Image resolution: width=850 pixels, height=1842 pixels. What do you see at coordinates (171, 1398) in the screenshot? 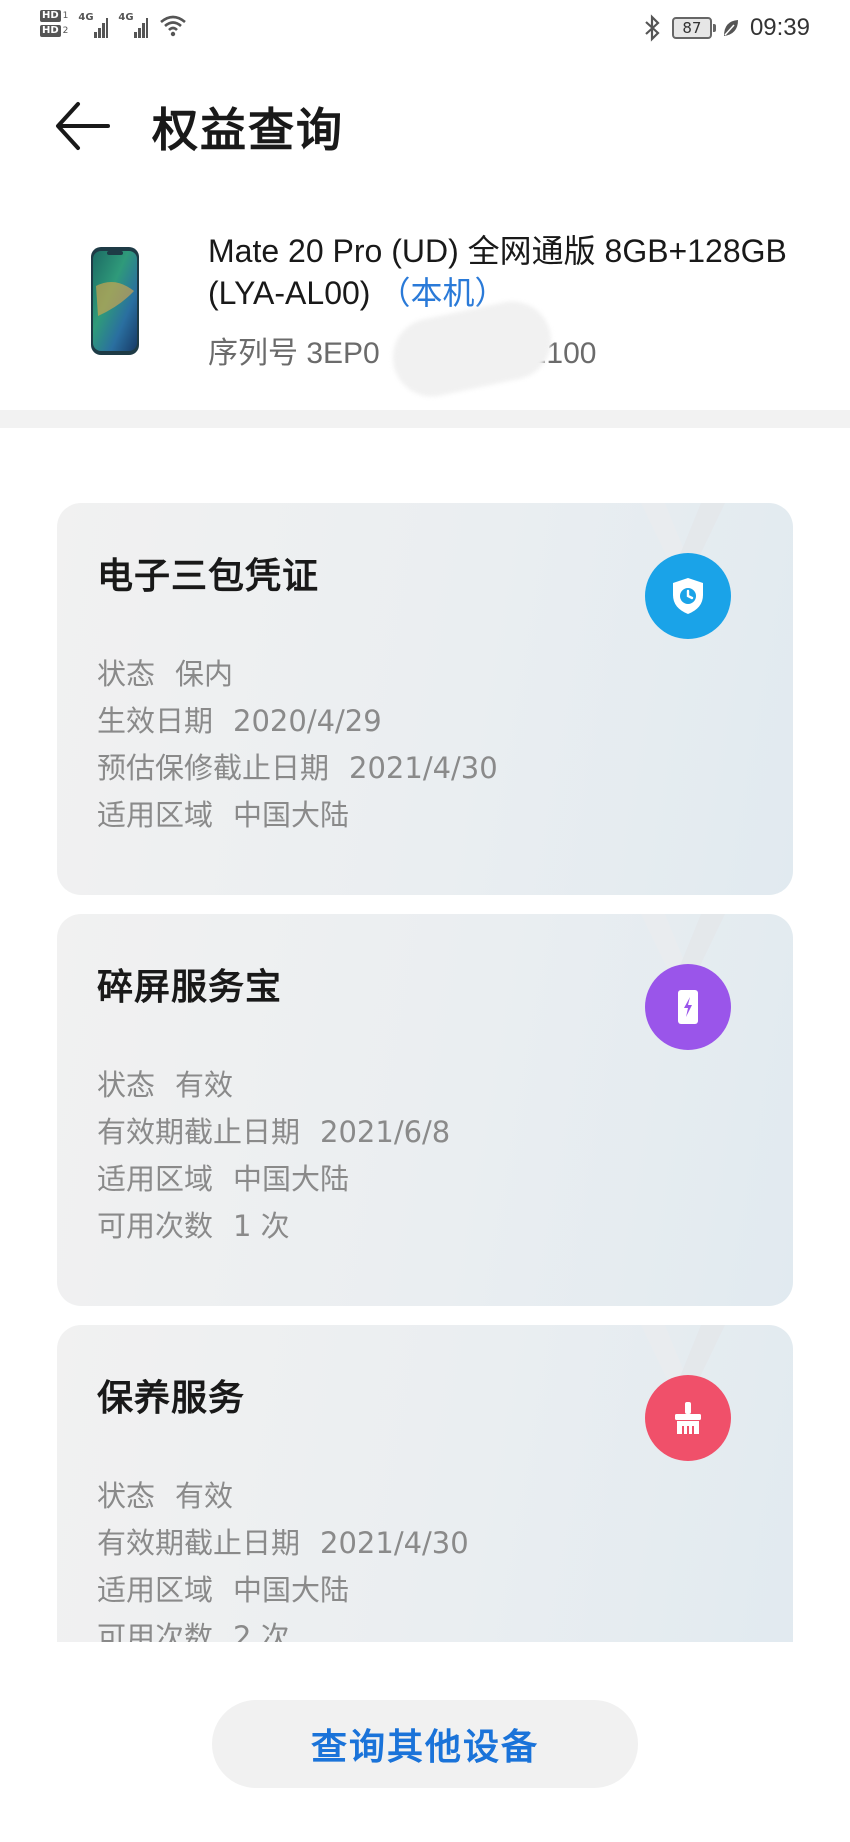
I see `card-title: 保养服务` at bounding box center [171, 1398].